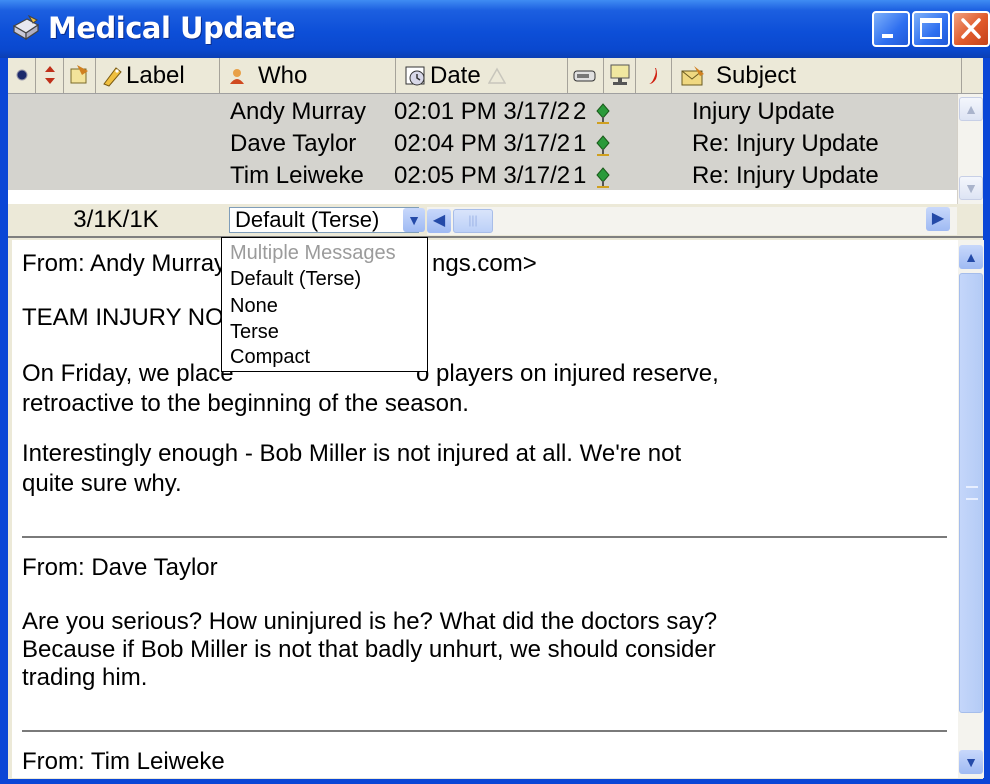  I want to click on status-dot-icon, so click(22, 75).